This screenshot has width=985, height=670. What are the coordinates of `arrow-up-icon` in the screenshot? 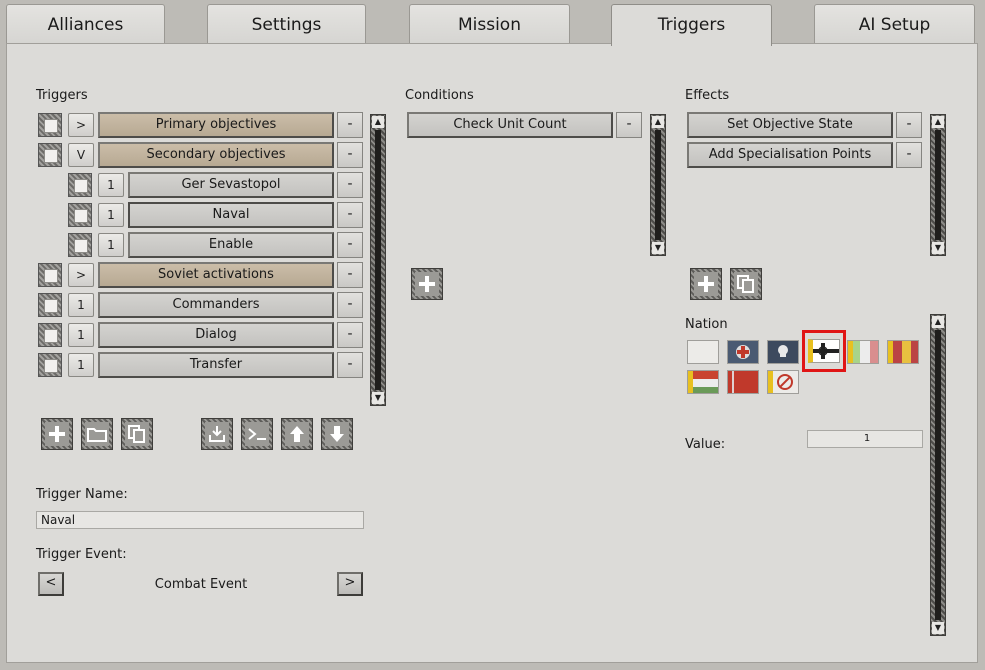 It's located at (297, 434).